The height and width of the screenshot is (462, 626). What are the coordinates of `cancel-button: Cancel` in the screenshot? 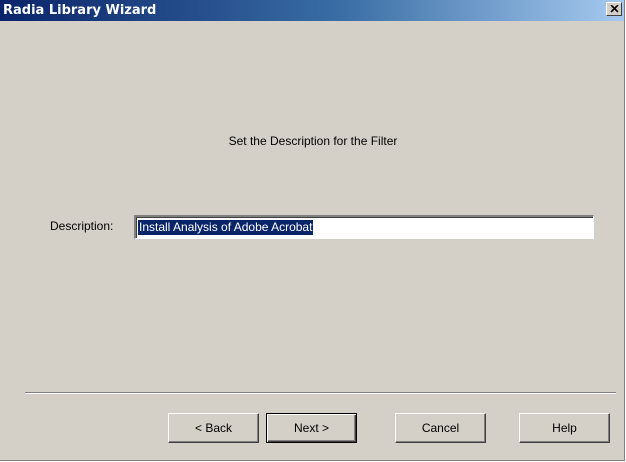 It's located at (440, 428).